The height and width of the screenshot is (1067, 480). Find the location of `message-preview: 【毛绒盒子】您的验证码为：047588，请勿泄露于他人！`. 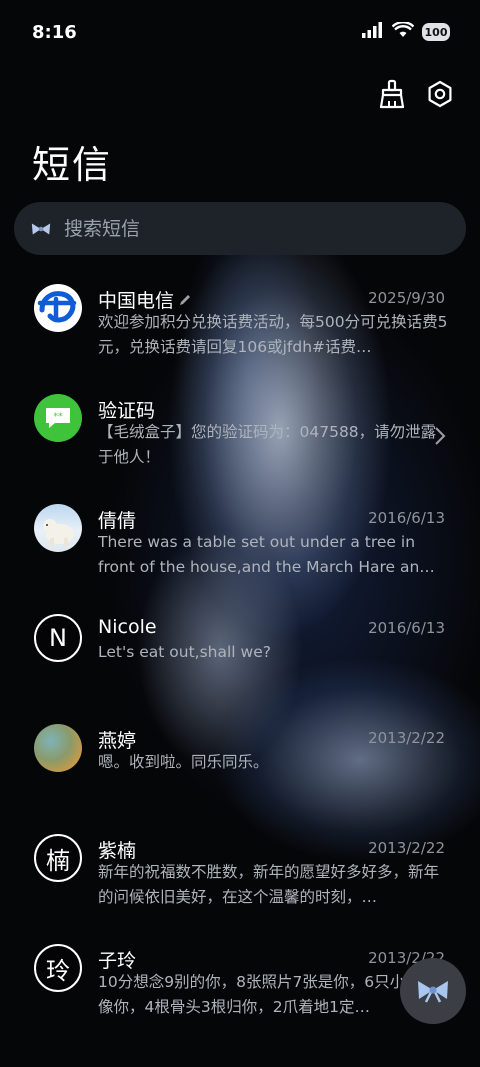

message-preview: 【毛绒盒子】您的验证码为：047588，请勿泄露于他人！ is located at coordinates (267, 444).